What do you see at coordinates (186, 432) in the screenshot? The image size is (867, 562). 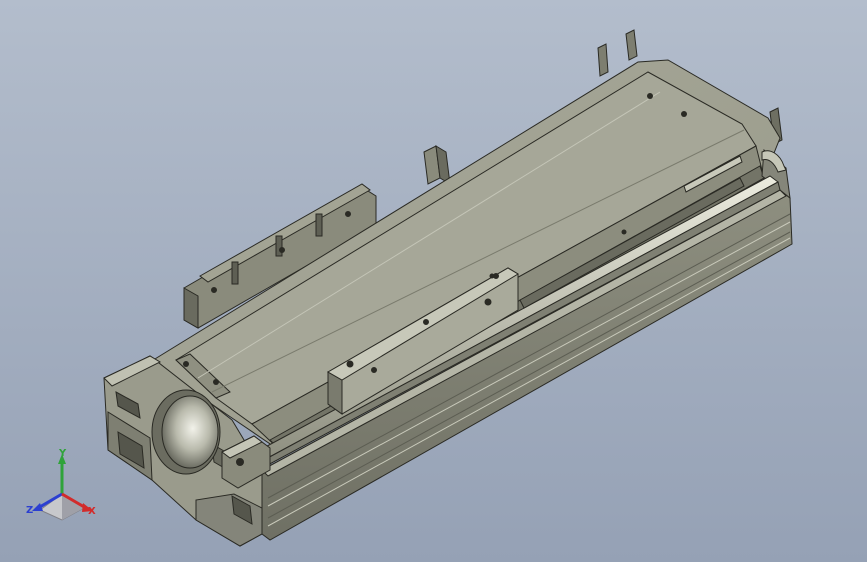 I see `bore` at bounding box center [186, 432].